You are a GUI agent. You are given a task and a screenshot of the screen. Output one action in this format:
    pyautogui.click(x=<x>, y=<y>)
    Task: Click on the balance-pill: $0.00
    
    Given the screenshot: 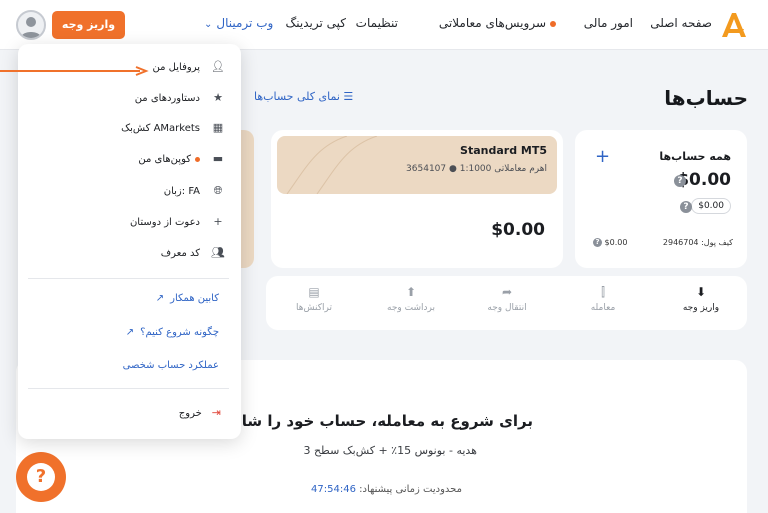 What is the action you would take?
    pyautogui.click(x=711, y=206)
    